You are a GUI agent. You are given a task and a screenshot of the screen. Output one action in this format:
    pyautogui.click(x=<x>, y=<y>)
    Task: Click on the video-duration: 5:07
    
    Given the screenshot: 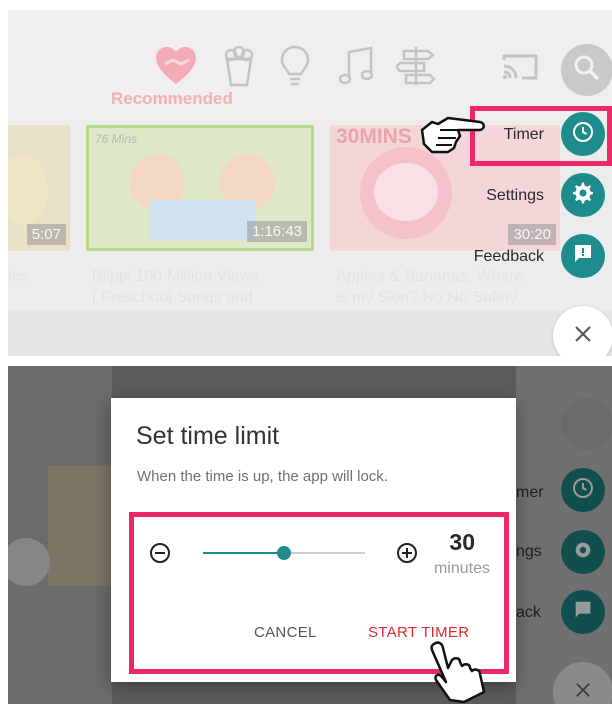 What is the action you would take?
    pyautogui.click(x=46, y=234)
    